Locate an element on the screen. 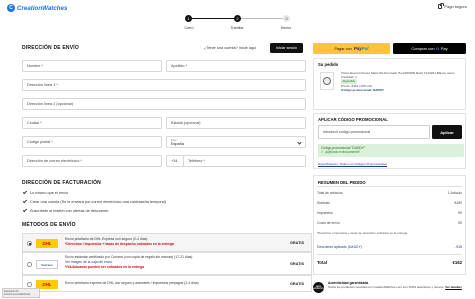 This screenshot has width=475, height=299. coupon-title: APLICAR CÓDIGO PROMOCIONAL is located at coordinates (353, 119).